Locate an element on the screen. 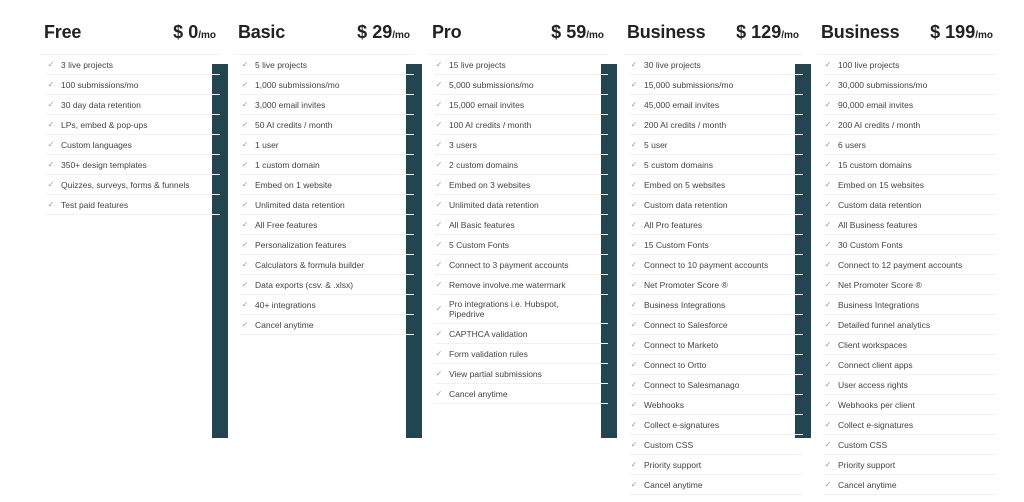  feature-label: 15 live projects is located at coordinates (477, 64).